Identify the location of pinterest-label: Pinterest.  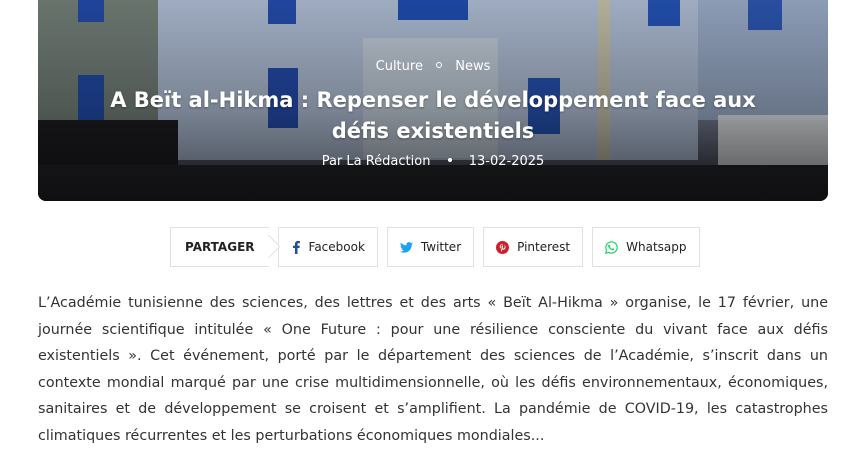
(544, 247).